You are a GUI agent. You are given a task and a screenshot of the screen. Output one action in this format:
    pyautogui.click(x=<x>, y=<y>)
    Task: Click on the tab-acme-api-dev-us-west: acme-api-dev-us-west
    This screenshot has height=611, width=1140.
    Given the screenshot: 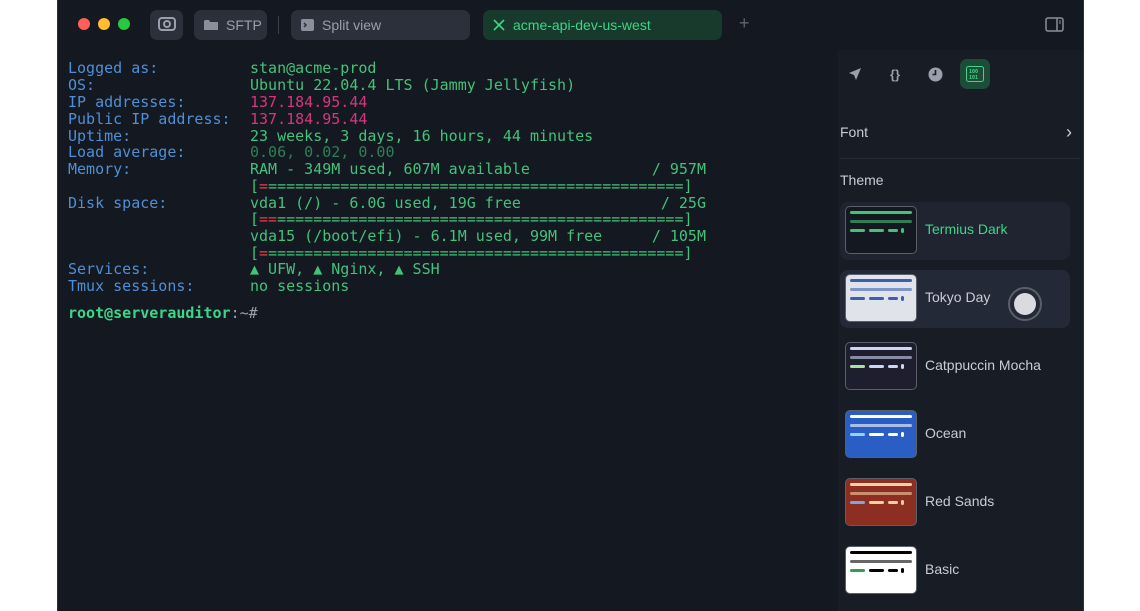 What is the action you would take?
    pyautogui.click(x=602, y=25)
    